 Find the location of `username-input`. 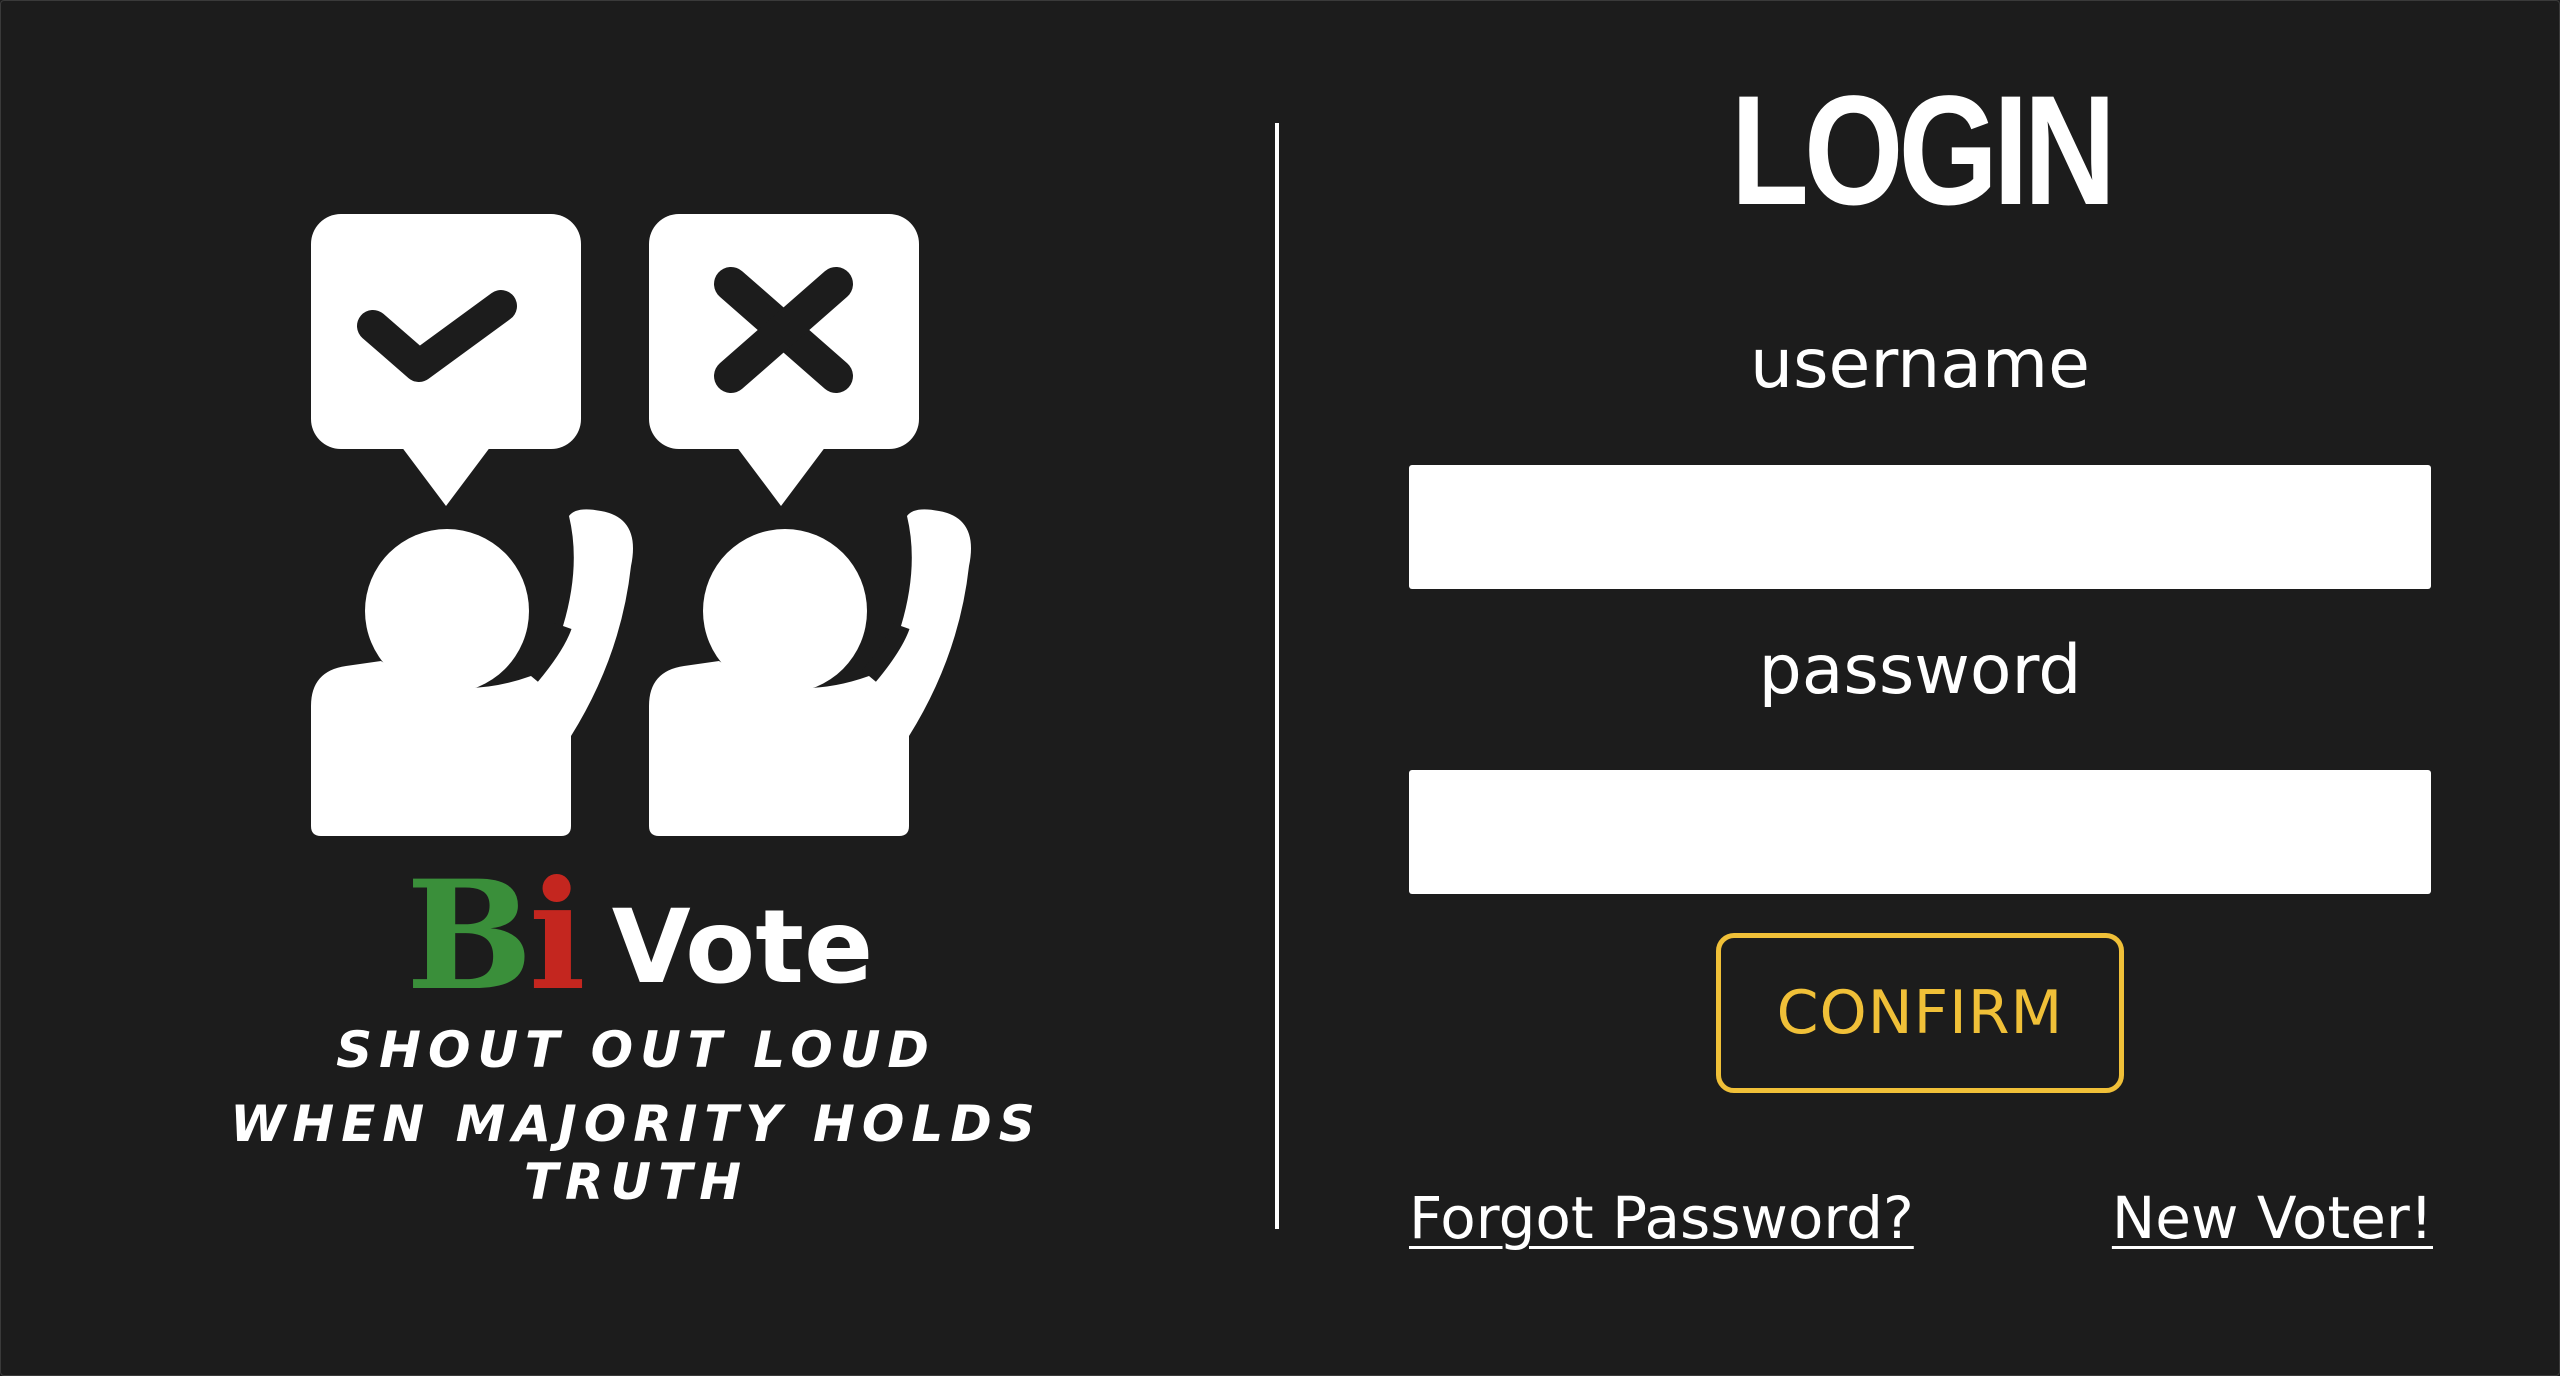

username-input is located at coordinates (1920, 527).